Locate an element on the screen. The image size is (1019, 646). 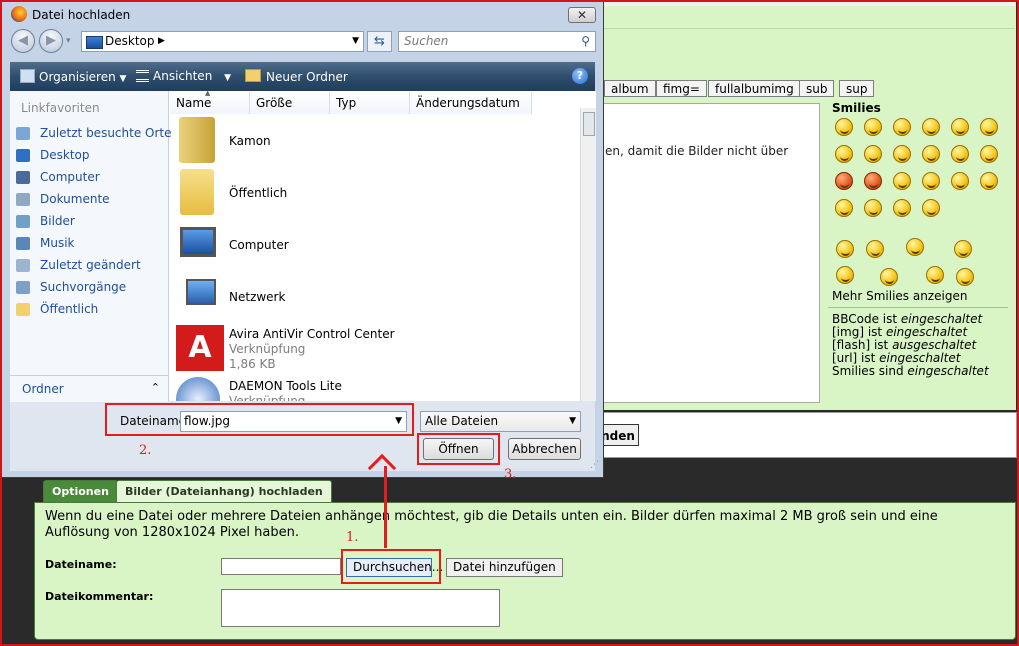
file-name: Kamon is located at coordinates (250, 141).